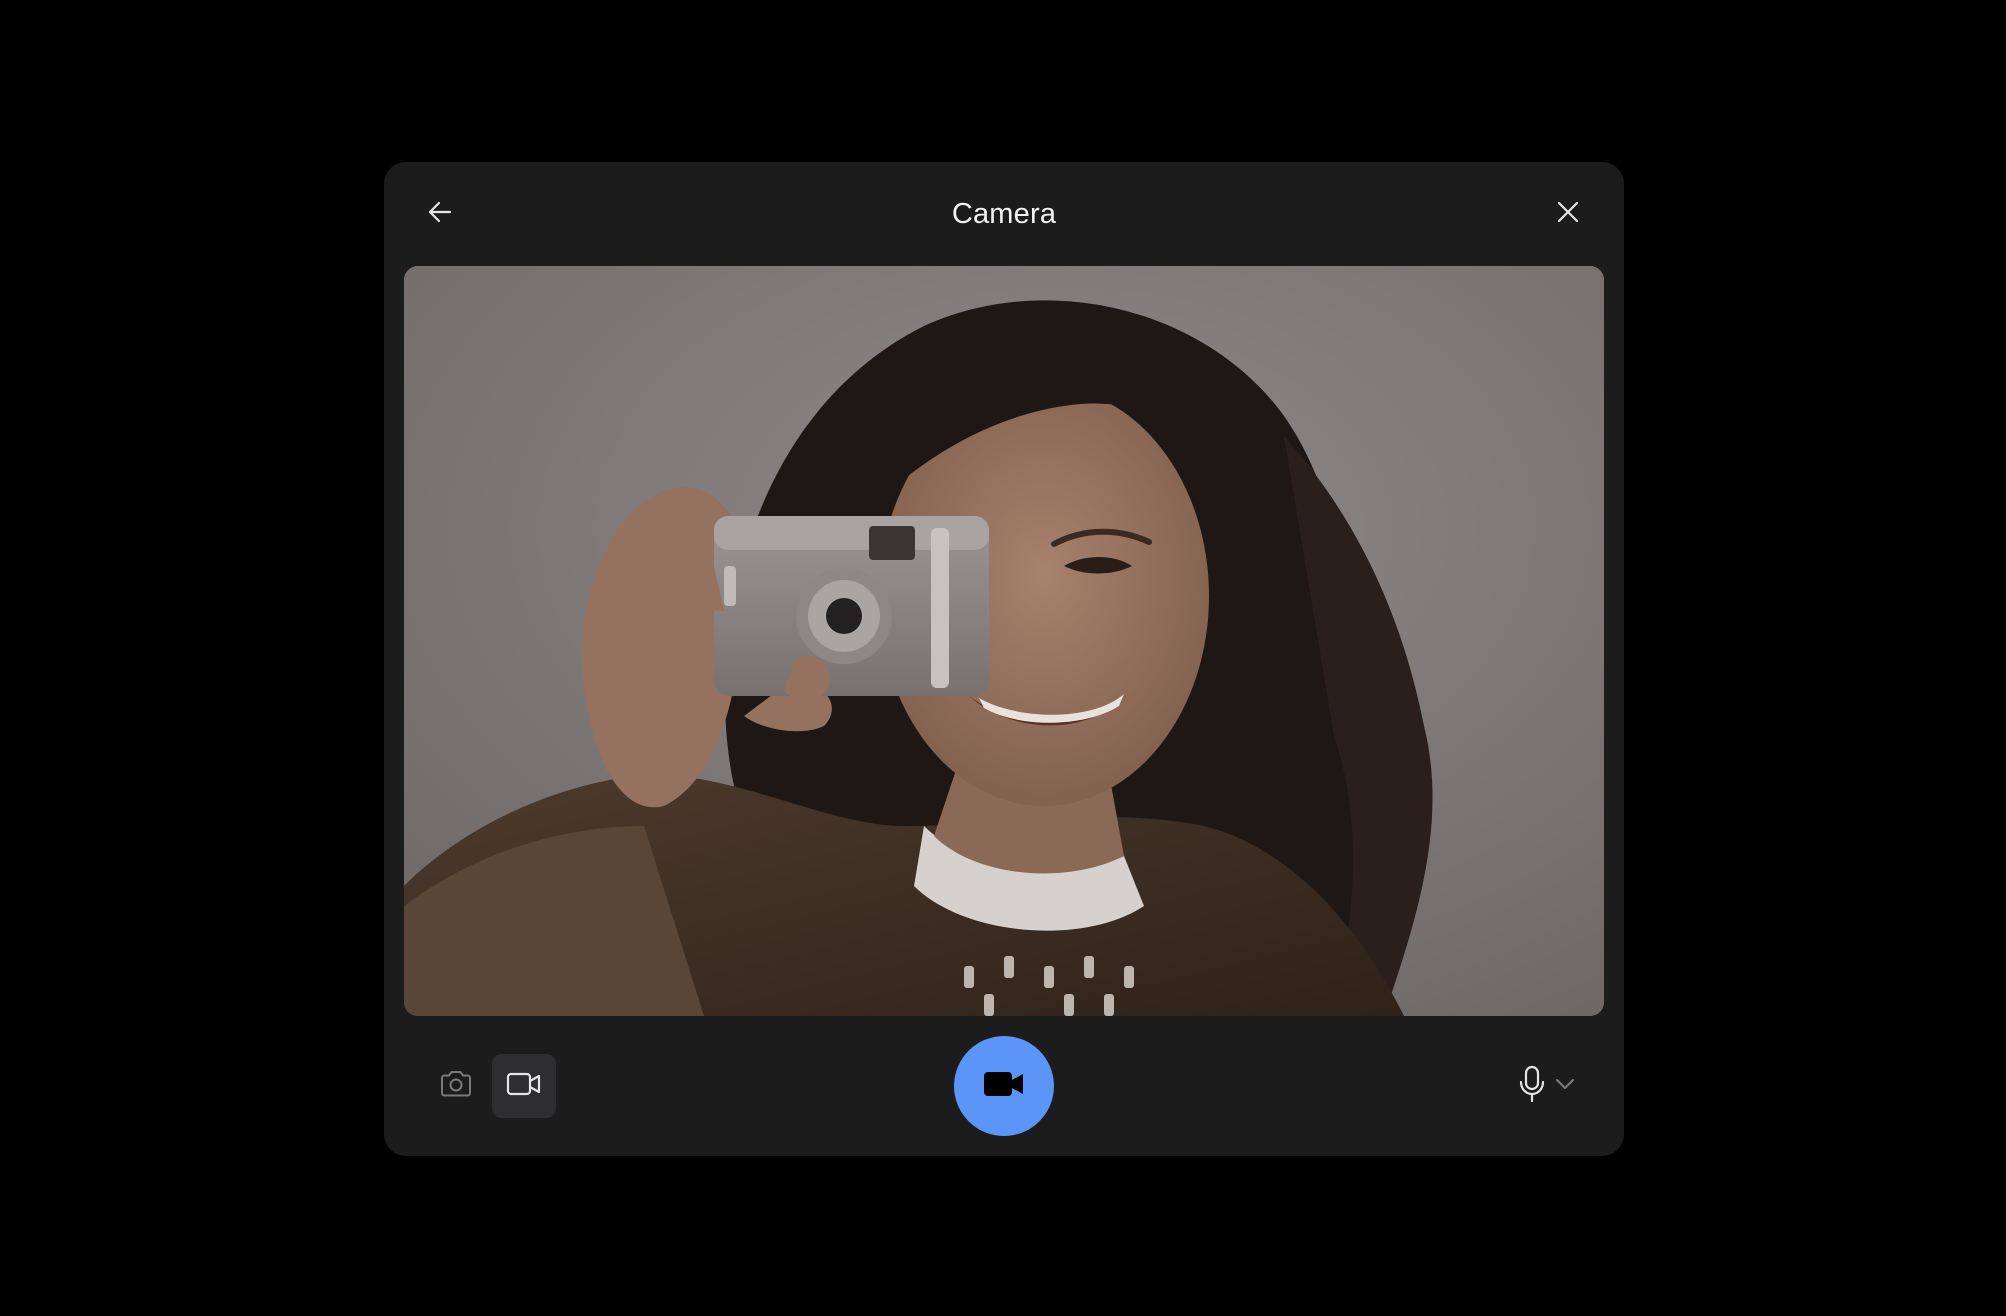 This screenshot has height=1316, width=2006. Describe the element at coordinates (1532, 1086) in the screenshot. I see `microphone-icon` at that location.